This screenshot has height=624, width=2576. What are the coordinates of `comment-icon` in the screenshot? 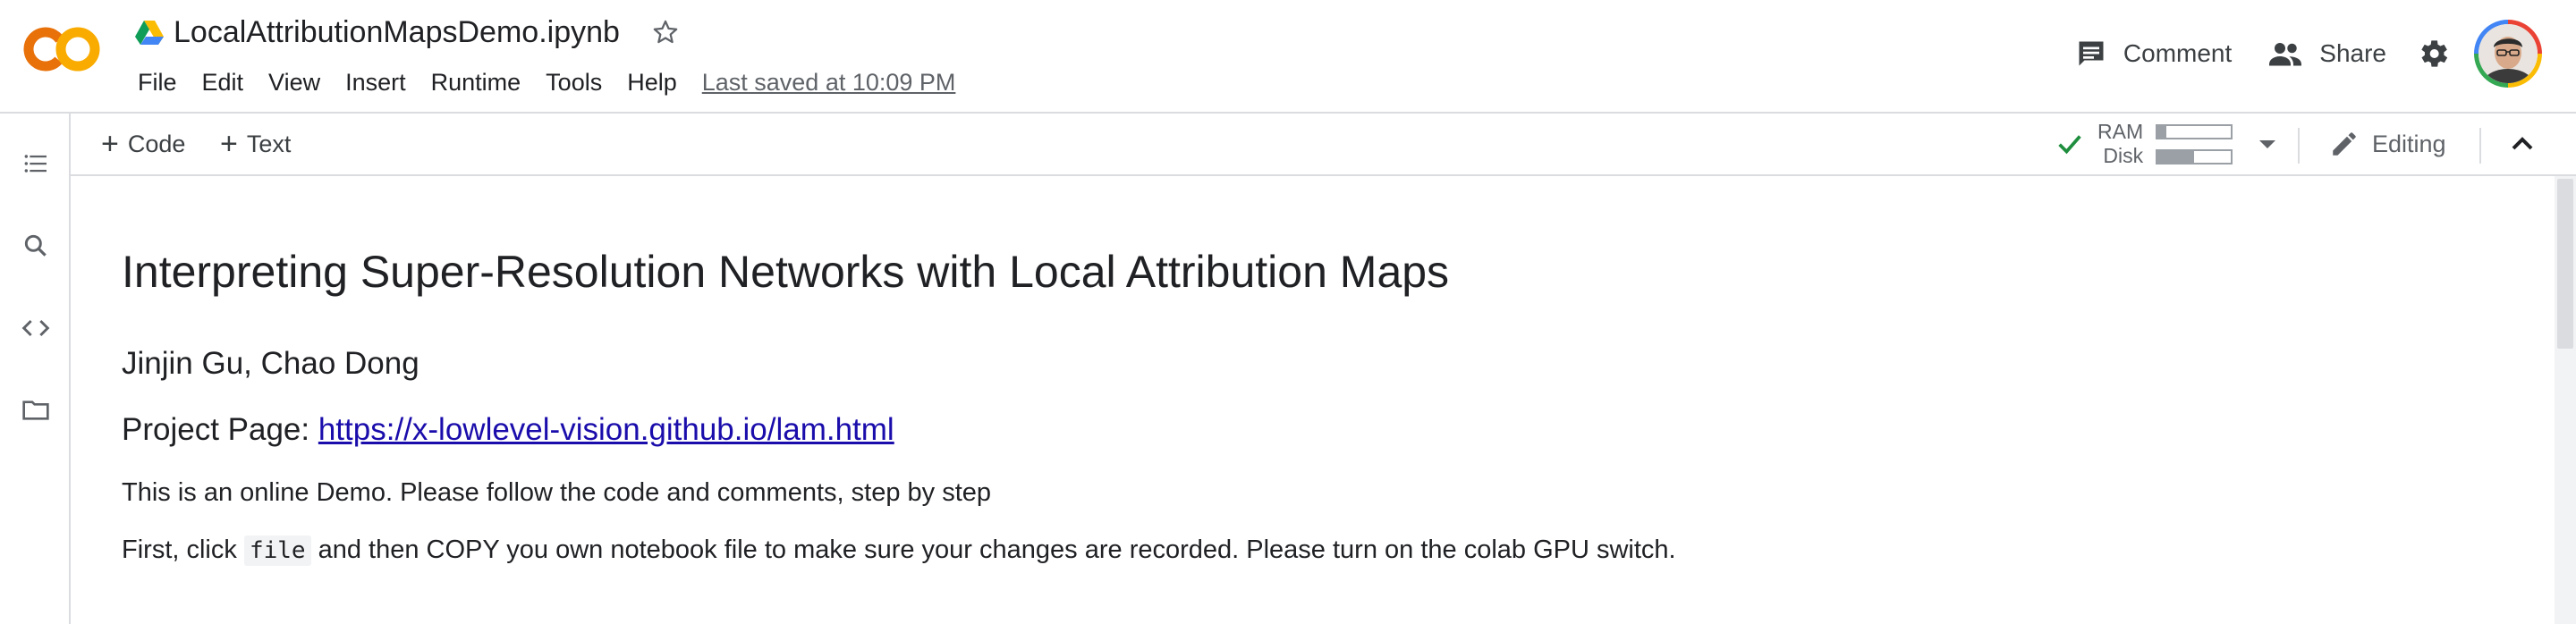 It's located at (2091, 53).